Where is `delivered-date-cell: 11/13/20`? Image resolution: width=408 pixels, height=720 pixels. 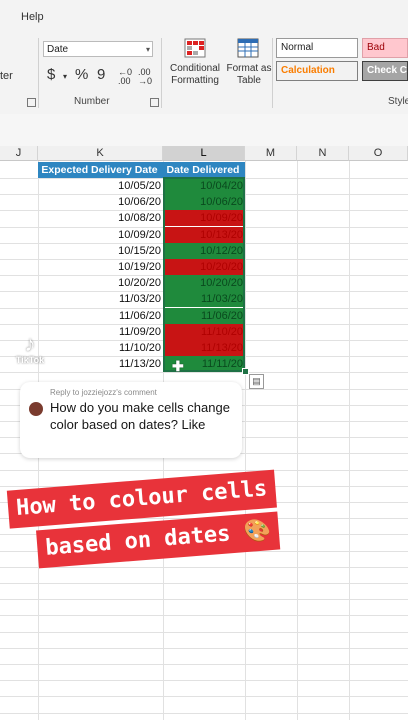
delivered-date-cell: 11/13/20 is located at coordinates (204, 348).